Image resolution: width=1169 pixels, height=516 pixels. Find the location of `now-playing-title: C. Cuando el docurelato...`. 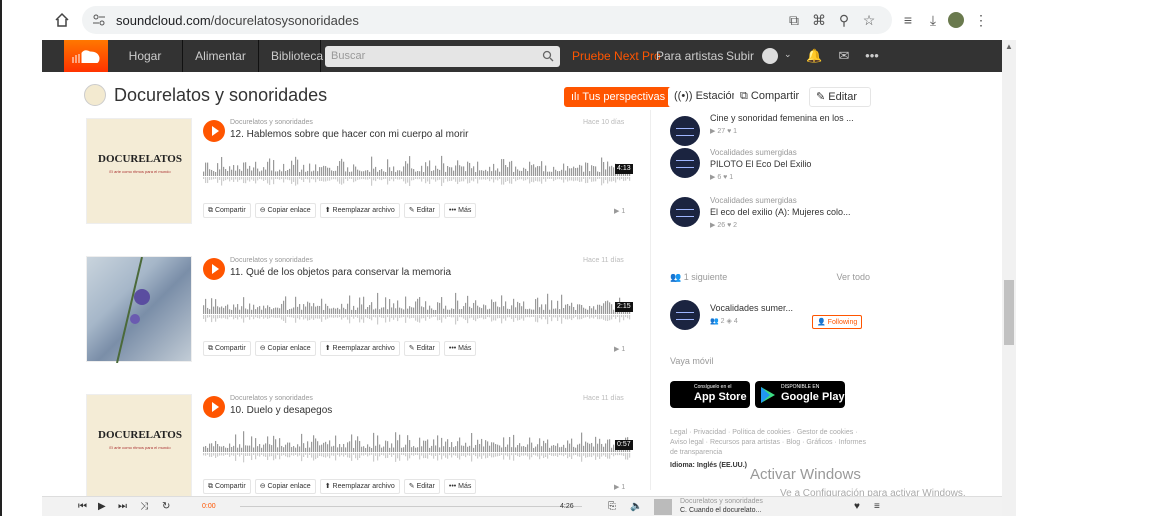

now-playing-title: C. Cuando el docurelato... is located at coordinates (720, 510).